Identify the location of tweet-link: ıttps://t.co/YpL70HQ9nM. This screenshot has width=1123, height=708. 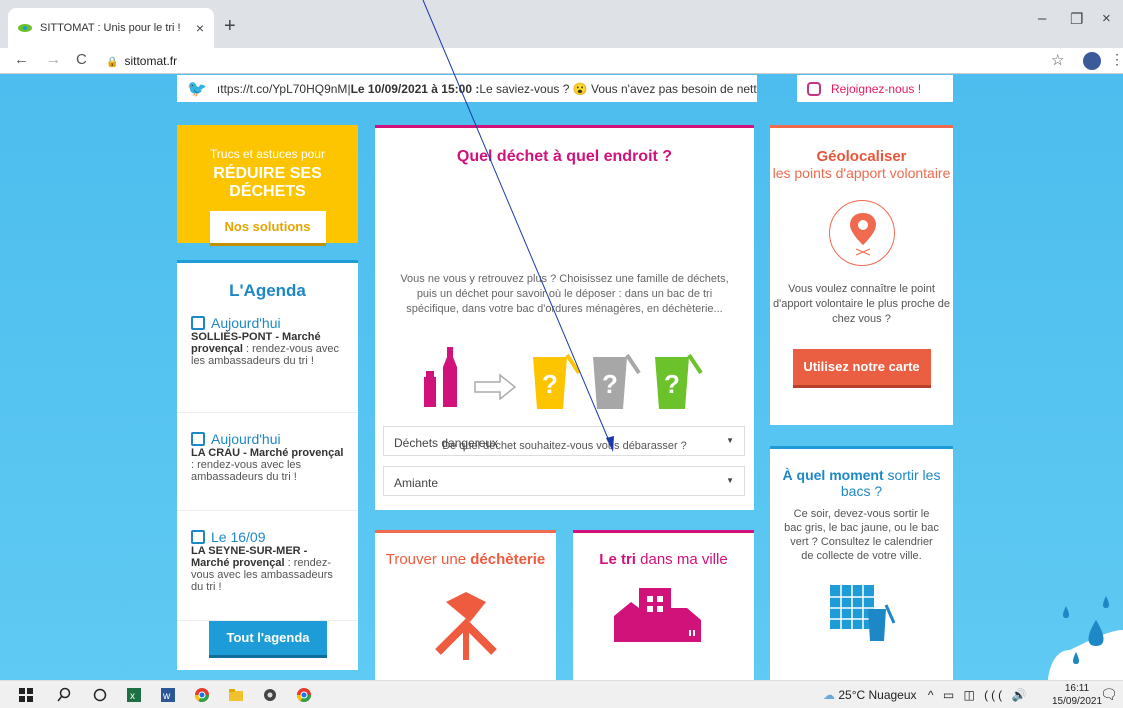
(282, 89).